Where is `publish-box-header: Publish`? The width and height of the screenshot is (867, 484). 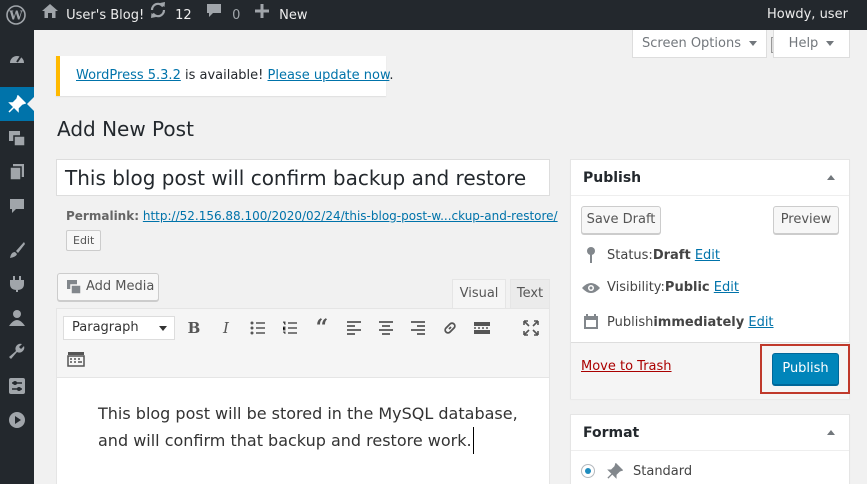 publish-box-header: Publish is located at coordinates (710, 178).